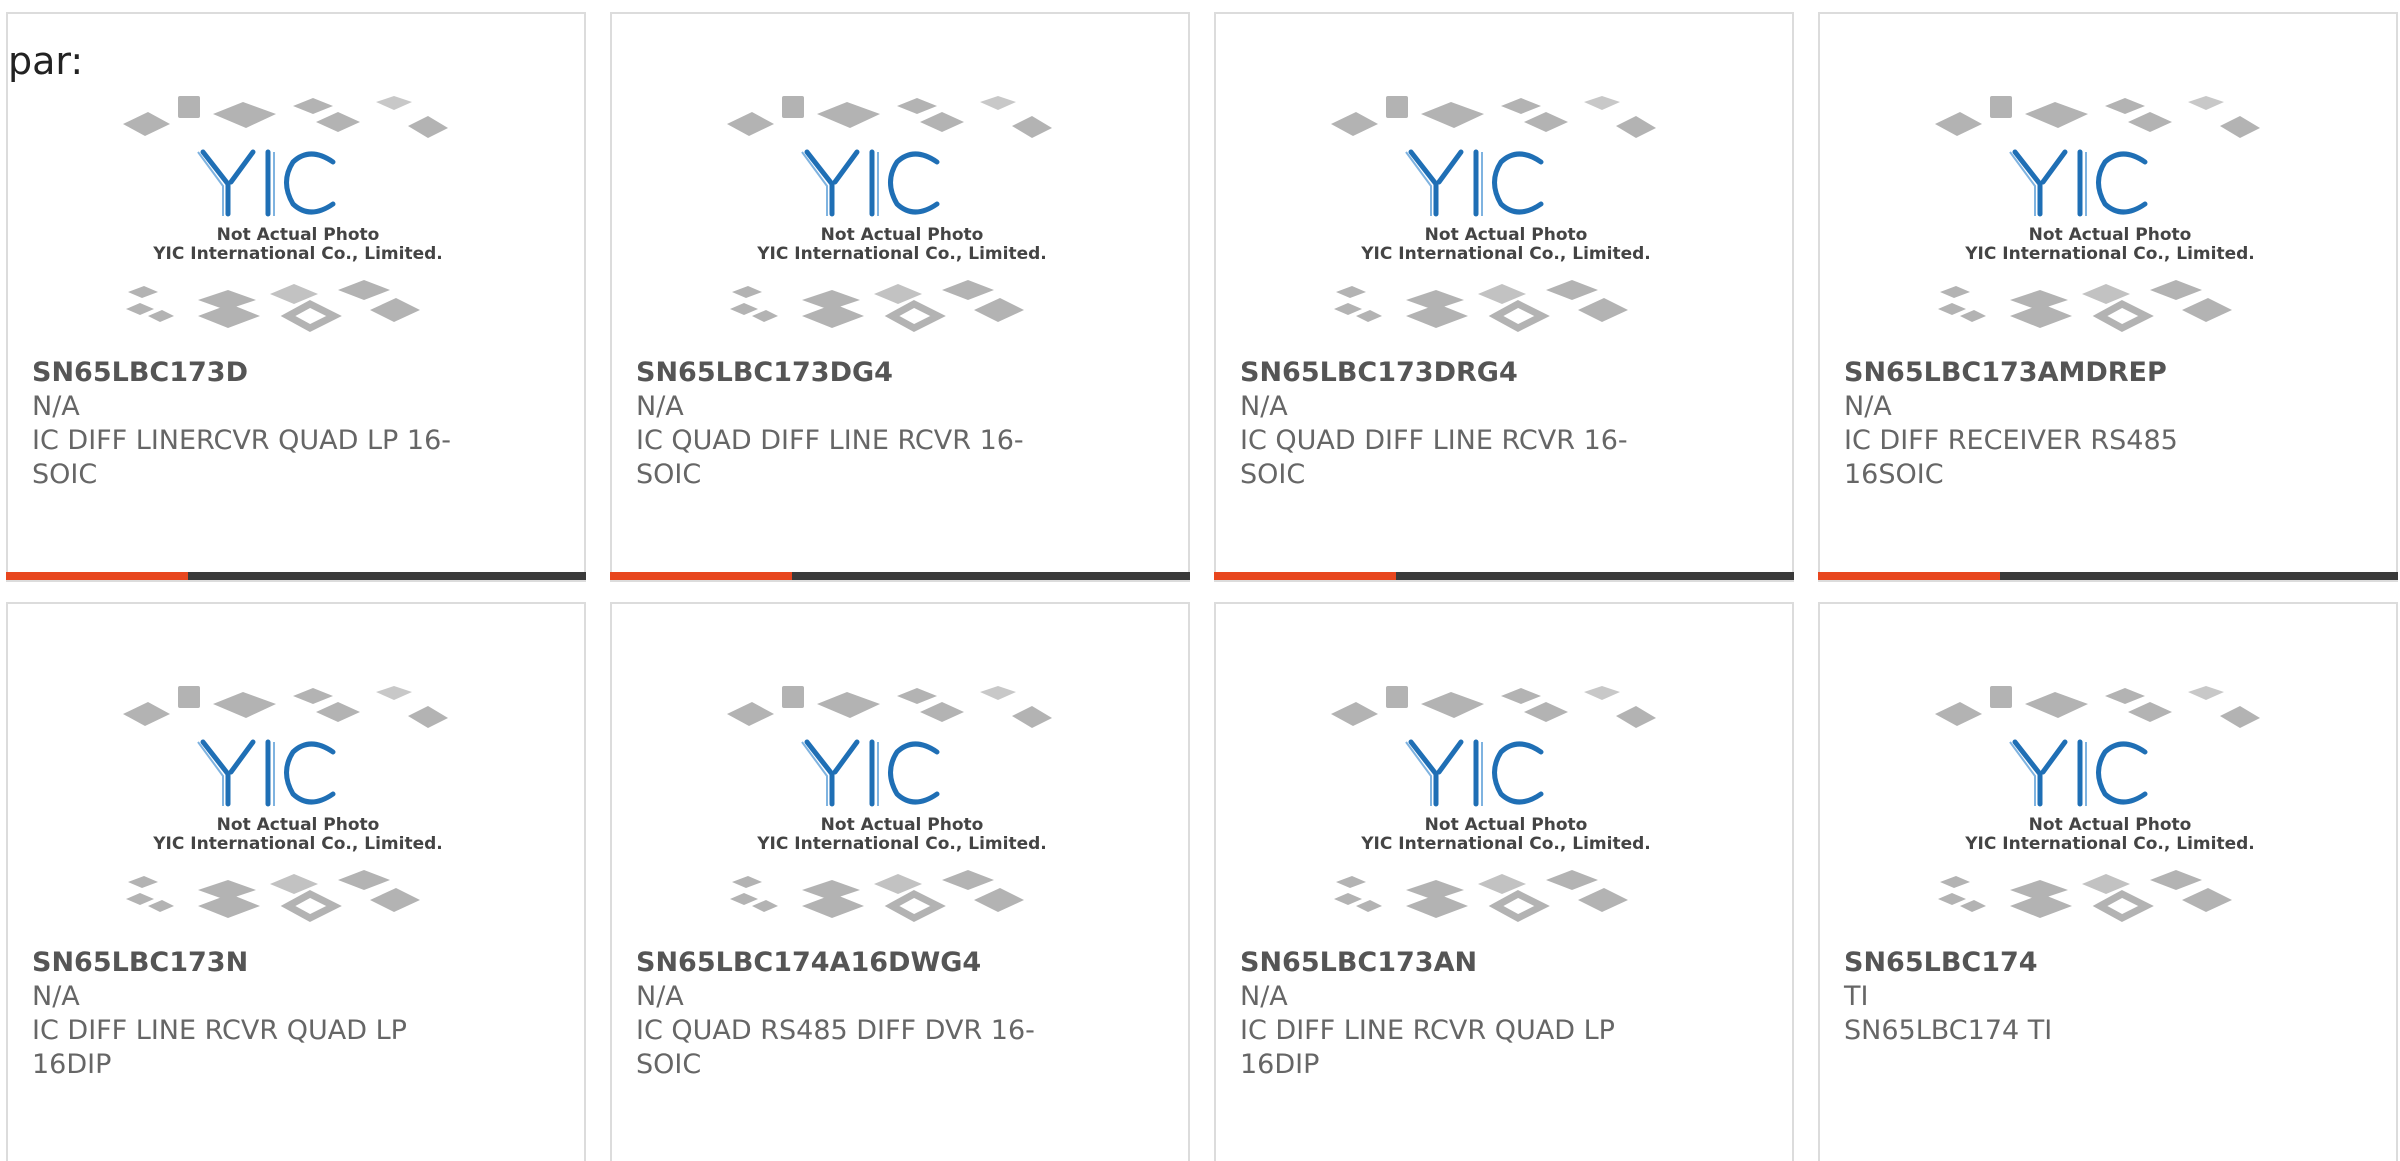  Describe the element at coordinates (1856, 996) in the screenshot. I see `manufacturer: TI` at that location.